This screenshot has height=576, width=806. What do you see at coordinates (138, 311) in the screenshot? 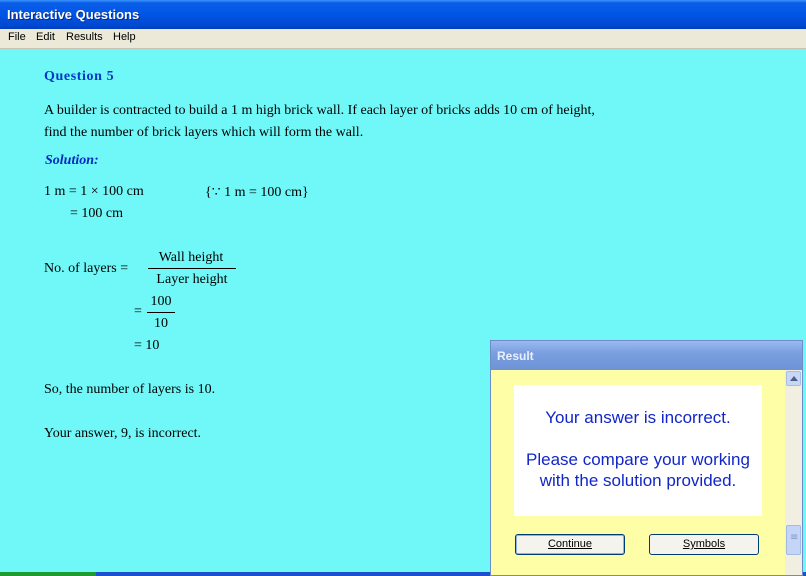
I see `equals-sign: =` at bounding box center [138, 311].